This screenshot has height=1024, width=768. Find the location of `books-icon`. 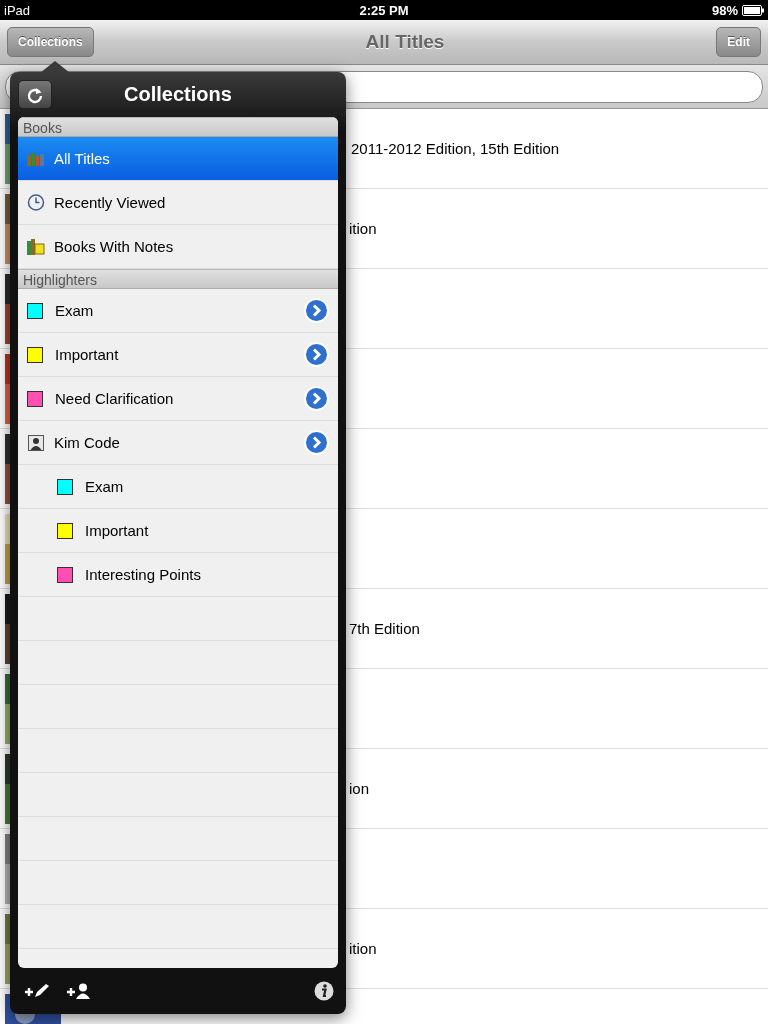

books-icon is located at coordinates (36, 158).